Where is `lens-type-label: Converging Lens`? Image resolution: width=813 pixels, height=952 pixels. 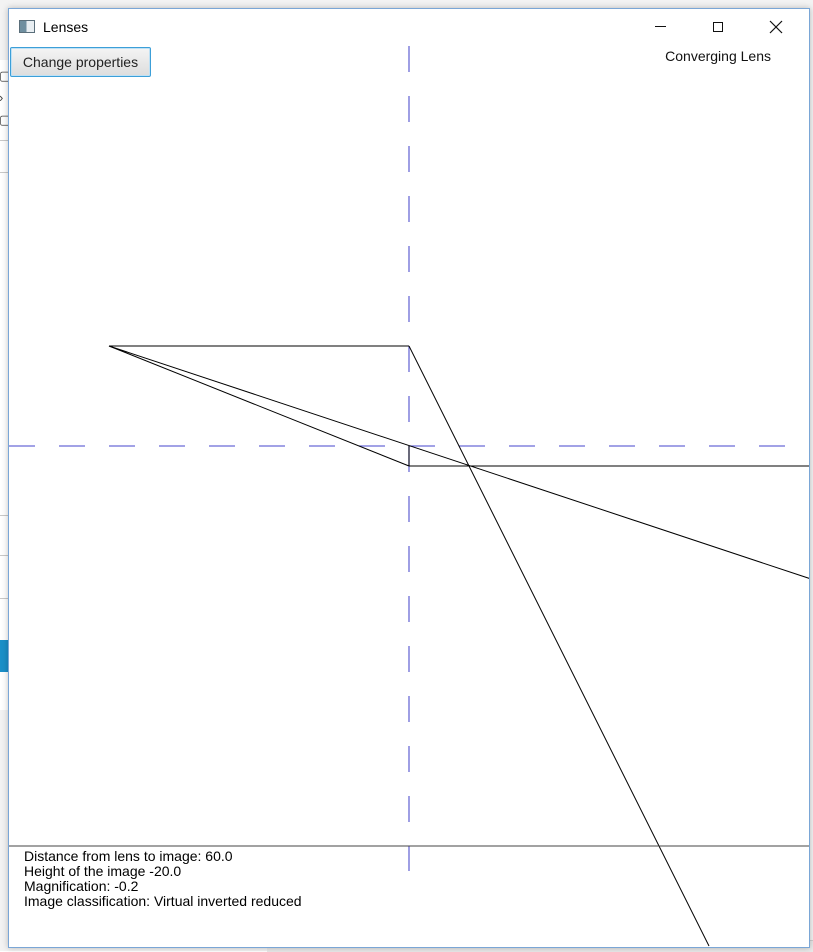 lens-type-label: Converging Lens is located at coordinates (718, 56).